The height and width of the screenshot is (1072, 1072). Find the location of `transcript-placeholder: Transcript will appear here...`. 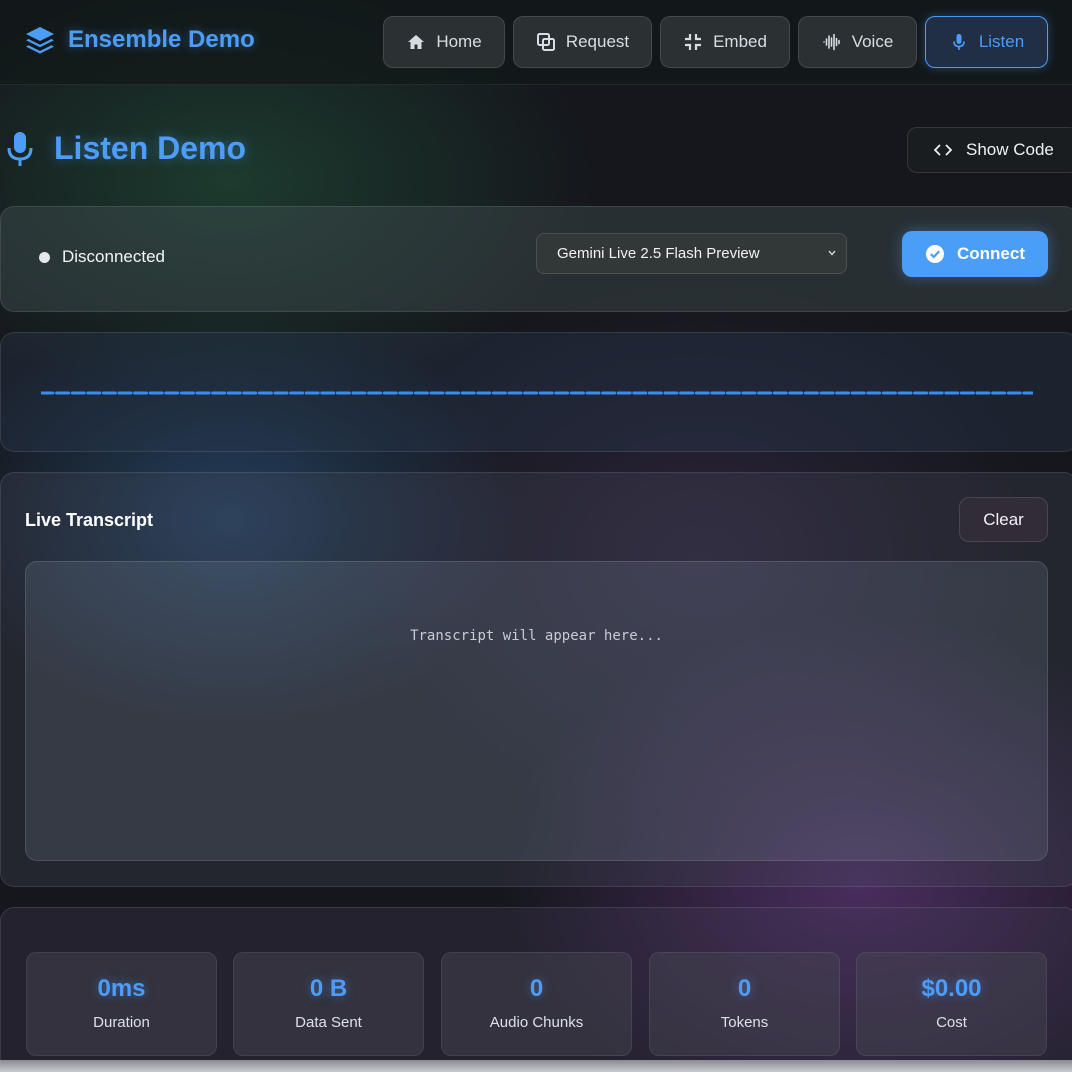

transcript-placeholder: Transcript will appear here... is located at coordinates (536, 636).